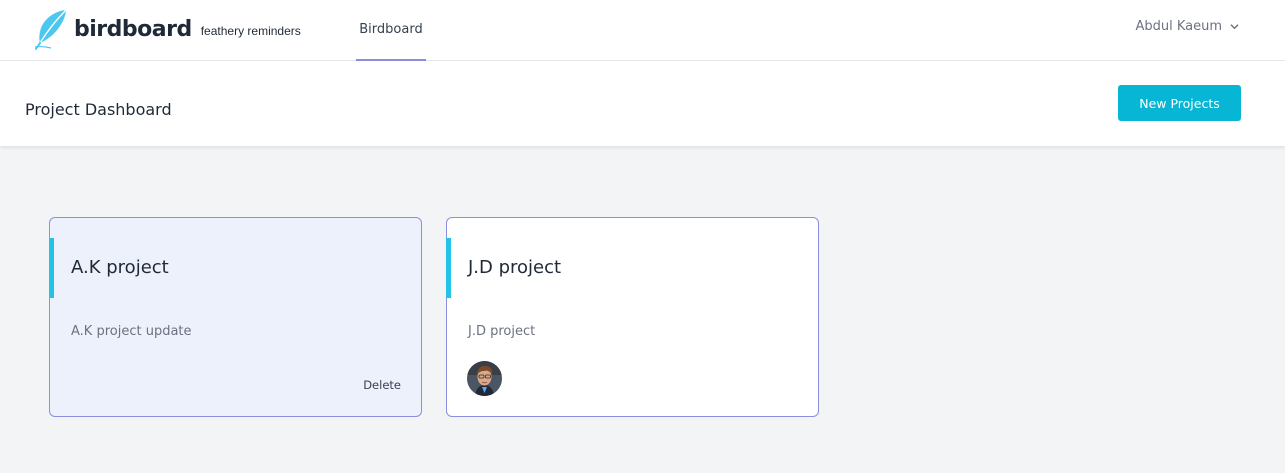  I want to click on project-description: J.D project, so click(502, 331).